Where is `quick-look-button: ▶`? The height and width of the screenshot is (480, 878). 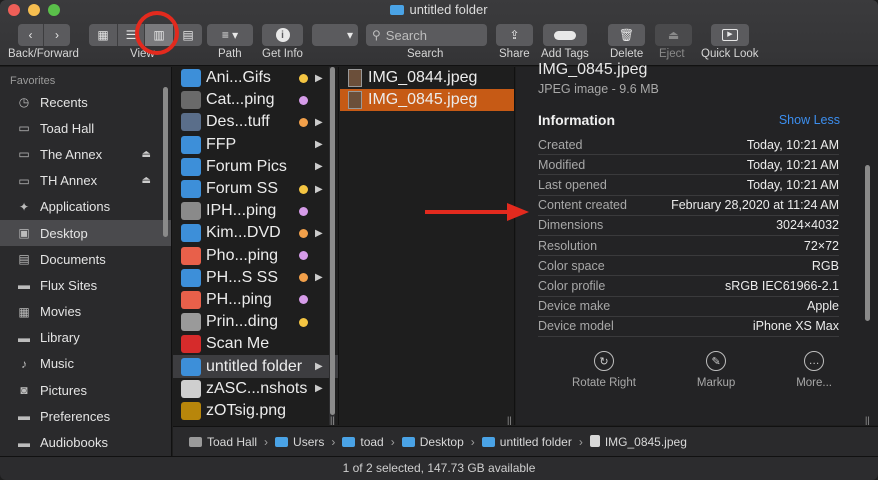
quick-look-button: ▶ is located at coordinates (730, 35).